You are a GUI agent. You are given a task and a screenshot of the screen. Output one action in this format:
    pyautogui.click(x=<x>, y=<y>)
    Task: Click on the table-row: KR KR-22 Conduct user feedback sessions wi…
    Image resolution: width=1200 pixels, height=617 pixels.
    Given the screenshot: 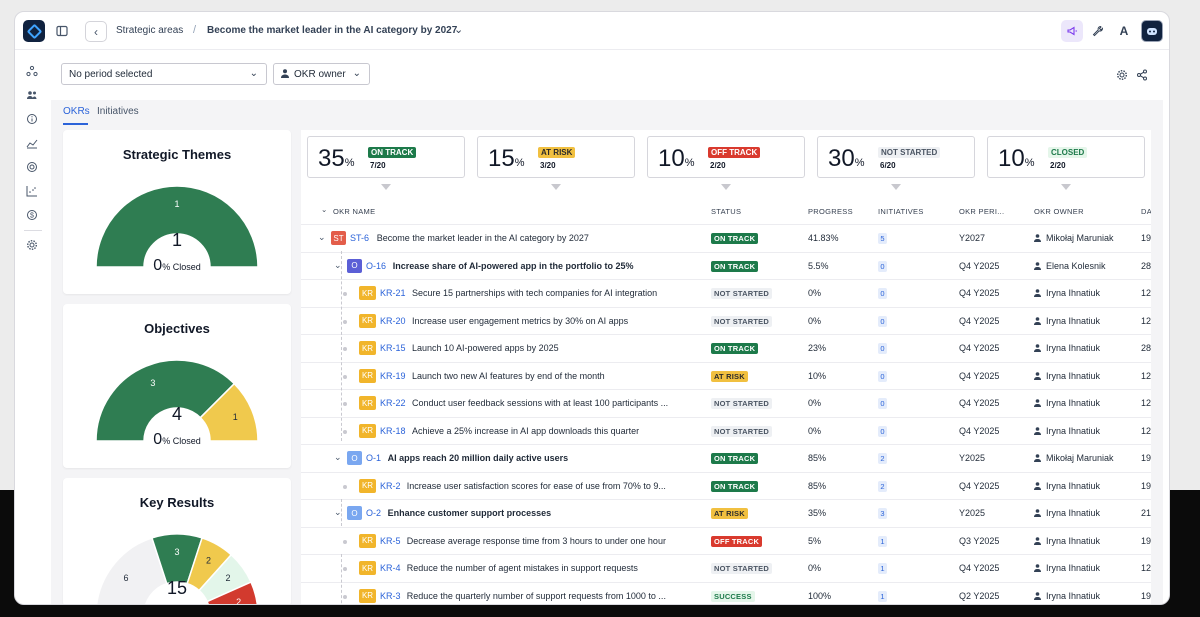 What is the action you would take?
    pyautogui.click(x=726, y=402)
    